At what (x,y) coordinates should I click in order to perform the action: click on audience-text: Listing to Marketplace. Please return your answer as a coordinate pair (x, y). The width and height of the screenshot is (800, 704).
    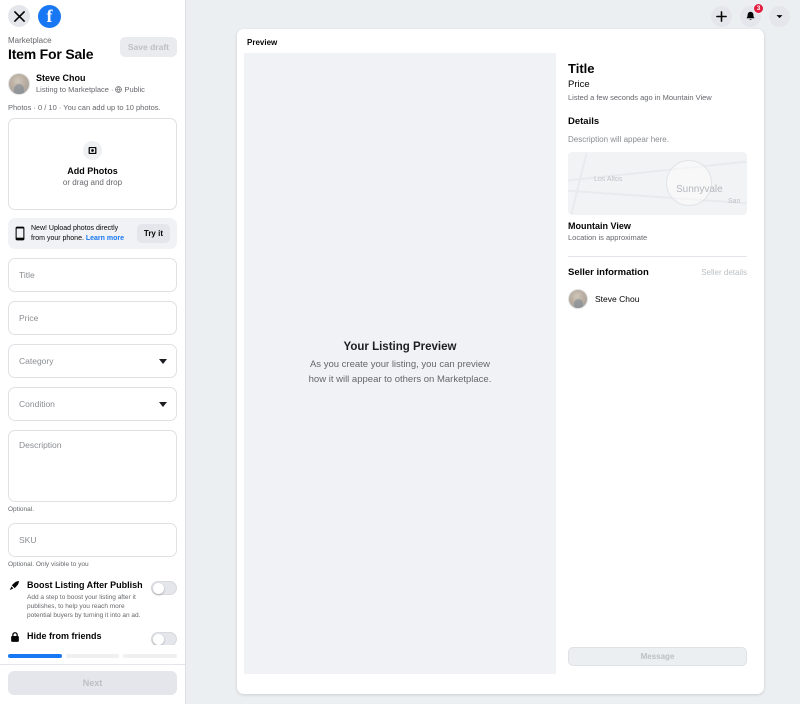
    Looking at the image, I should click on (72, 89).